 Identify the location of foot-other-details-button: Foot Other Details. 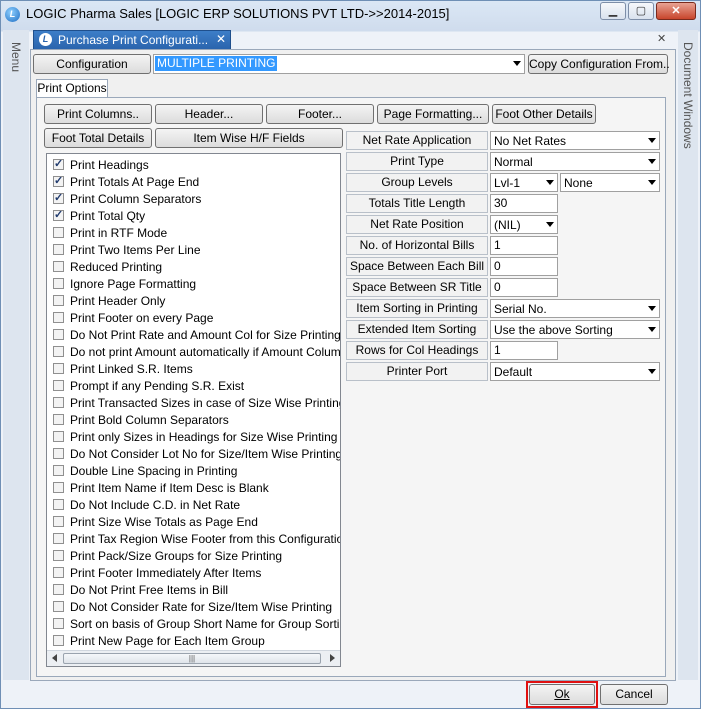
(544, 114).